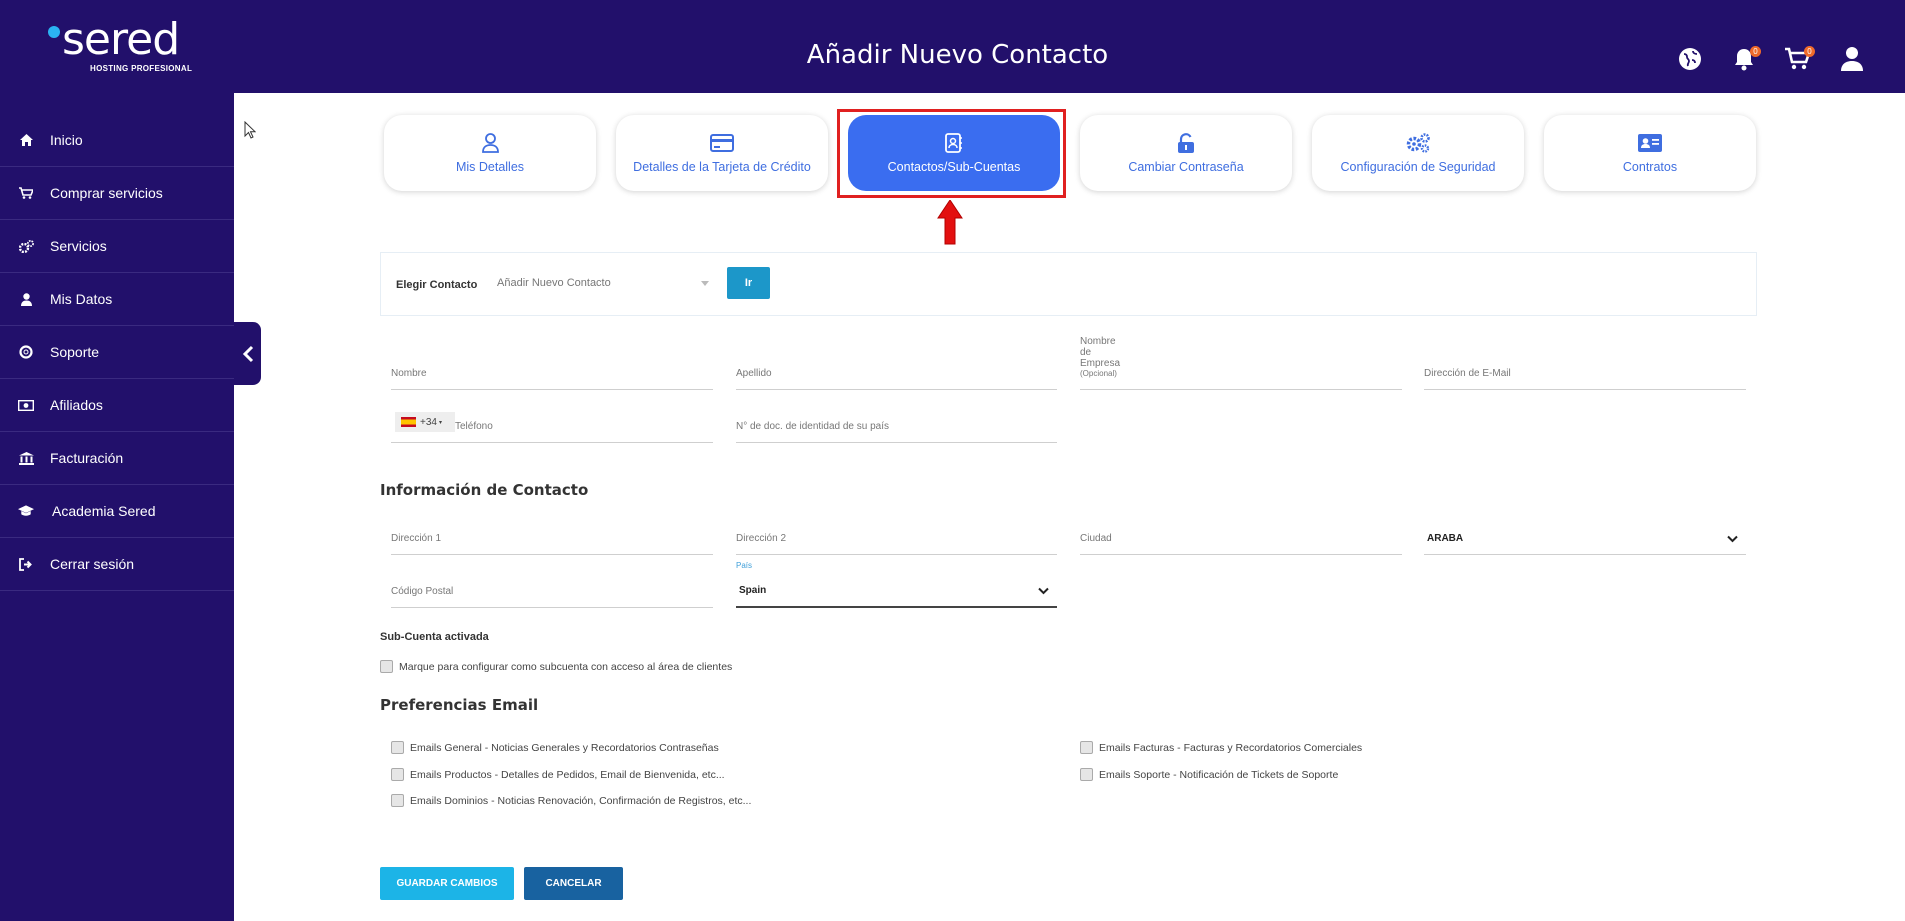 The width and height of the screenshot is (1905, 921). Describe the element at coordinates (397, 774) in the screenshot. I see `email-productos-checkbox` at that location.